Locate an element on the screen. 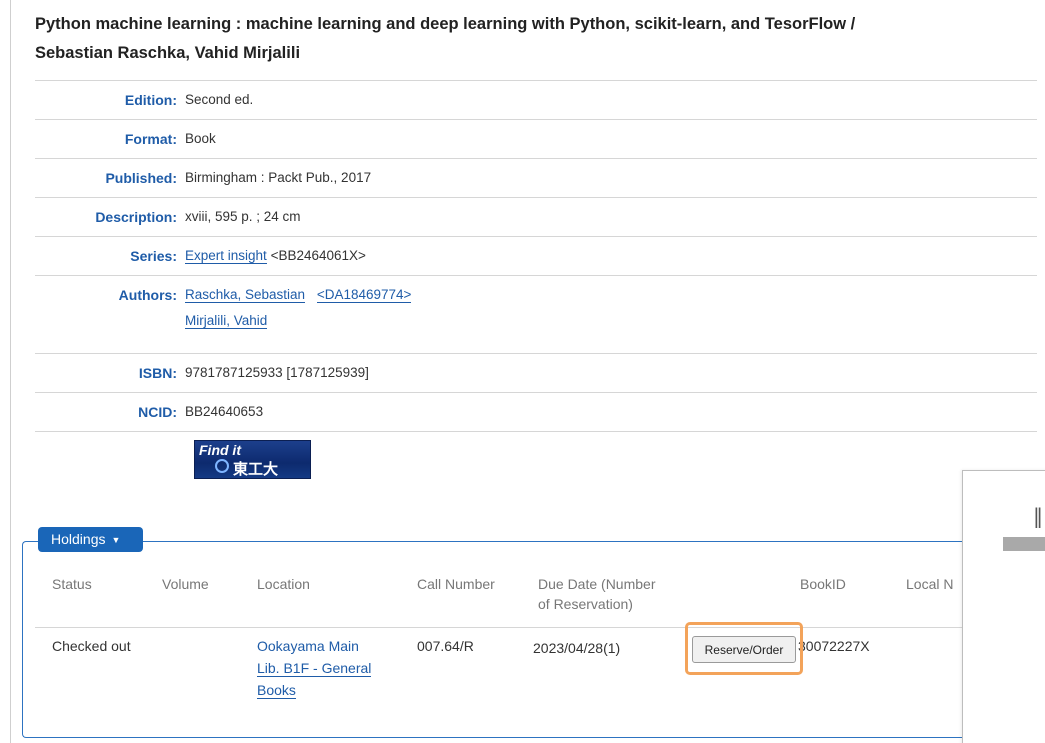 Image resolution: width=1045 pixels, height=743 pixels. holding-location: Ookayama Main Lib. B1F - General Books is located at coordinates (324, 668).